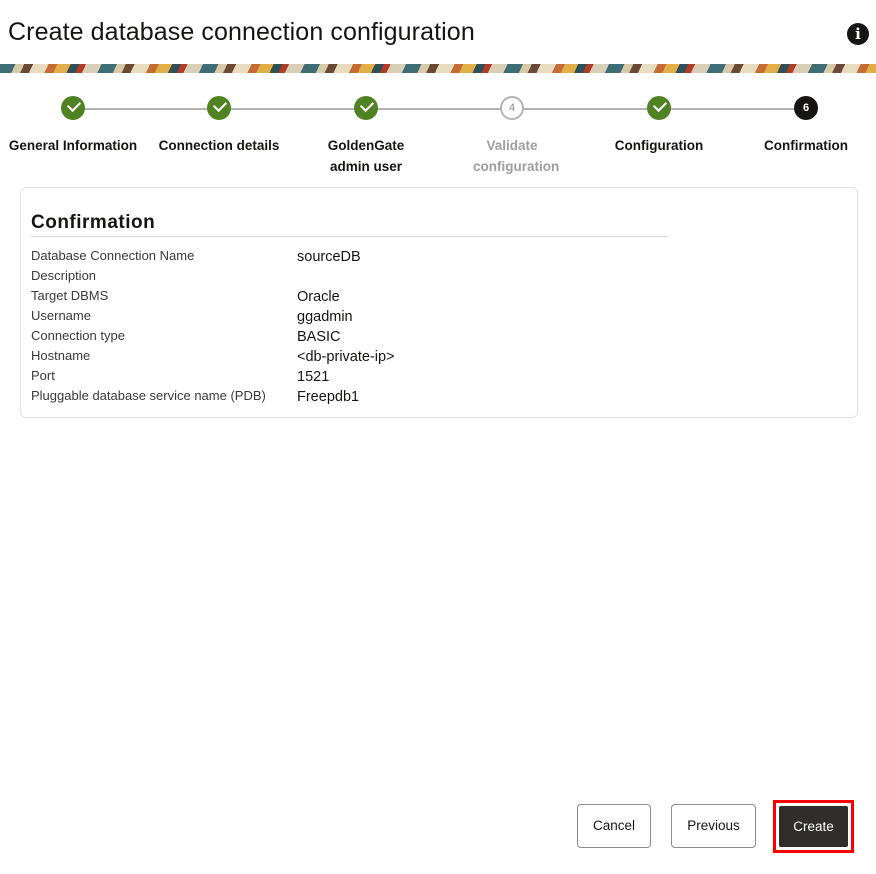 This screenshot has height=874, width=876. What do you see at coordinates (219, 126) in the screenshot?
I see `step-connection-details: Connection details` at bounding box center [219, 126].